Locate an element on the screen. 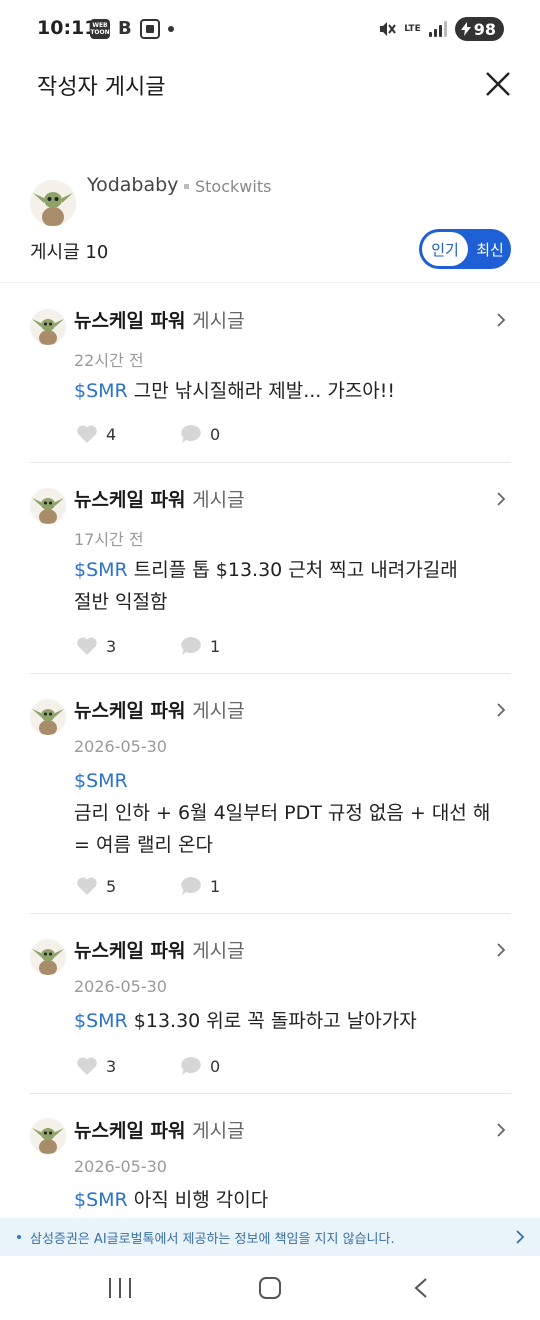  battery-level: 98 is located at coordinates (484, 29).